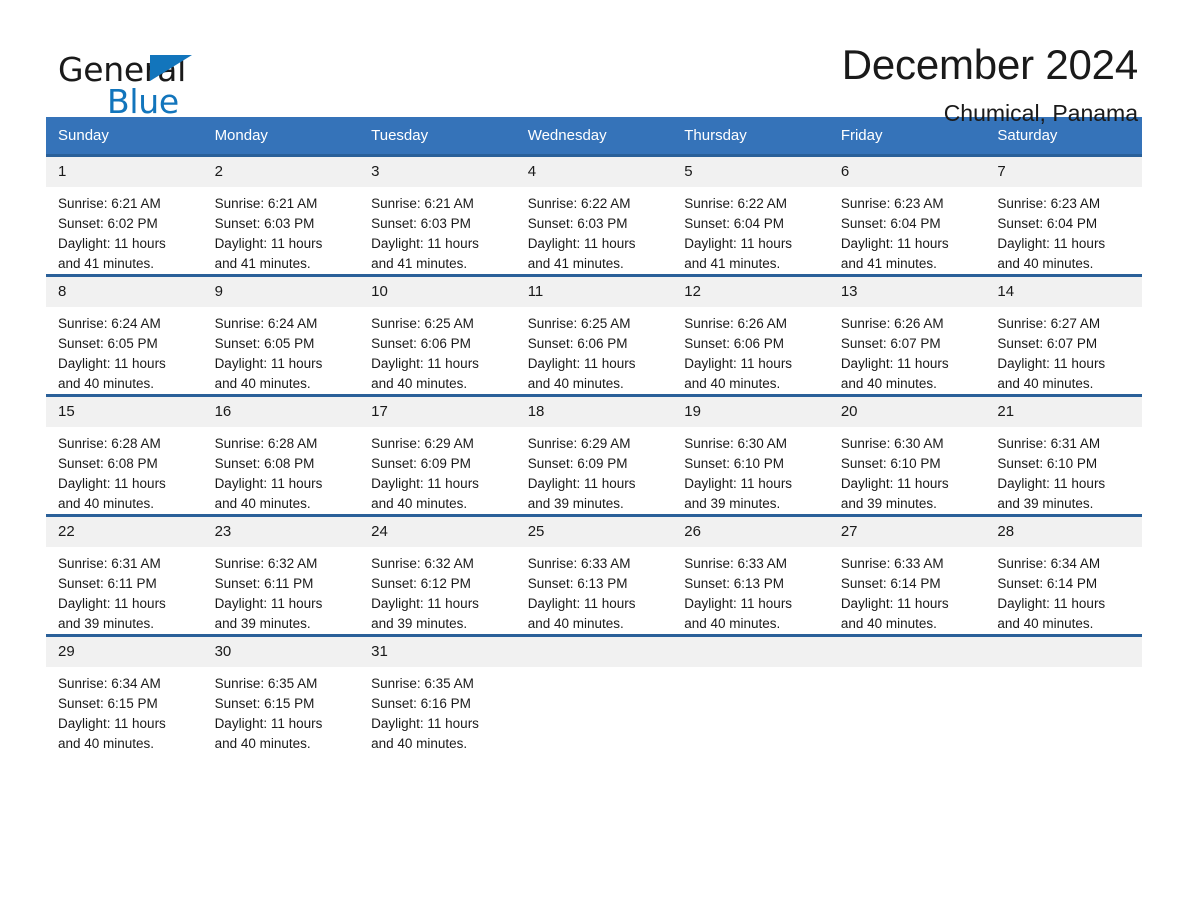 The height and width of the screenshot is (918, 1188). What do you see at coordinates (750, 172) in the screenshot?
I see `day-number: 5` at bounding box center [750, 172].